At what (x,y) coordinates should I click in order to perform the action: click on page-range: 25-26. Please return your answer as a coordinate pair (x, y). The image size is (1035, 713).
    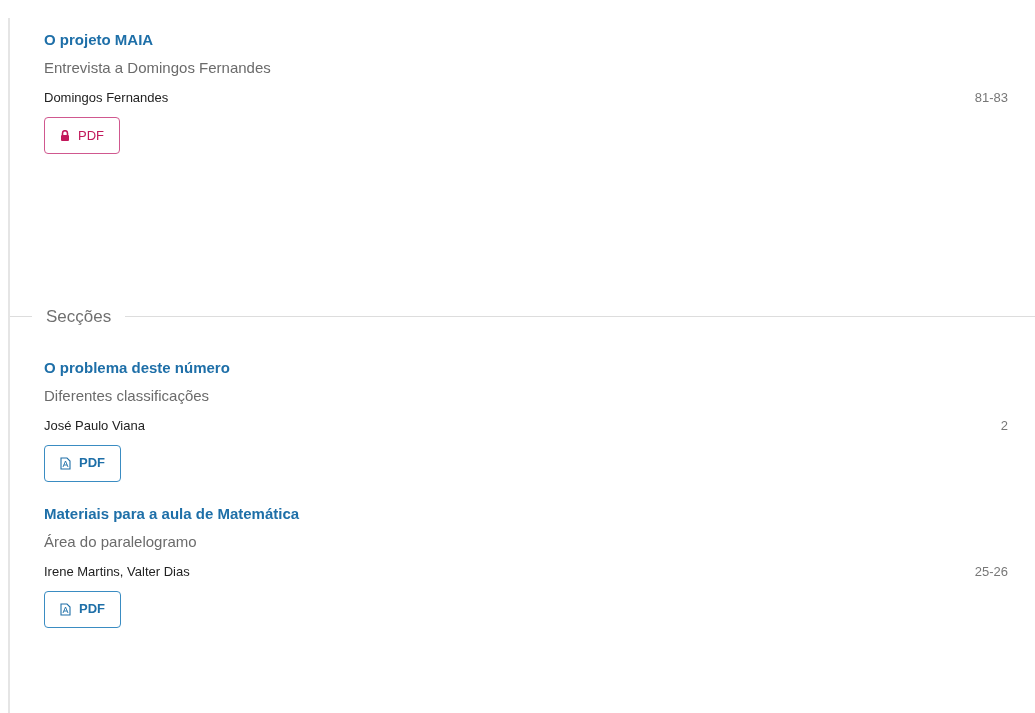
    Looking at the image, I should click on (991, 571).